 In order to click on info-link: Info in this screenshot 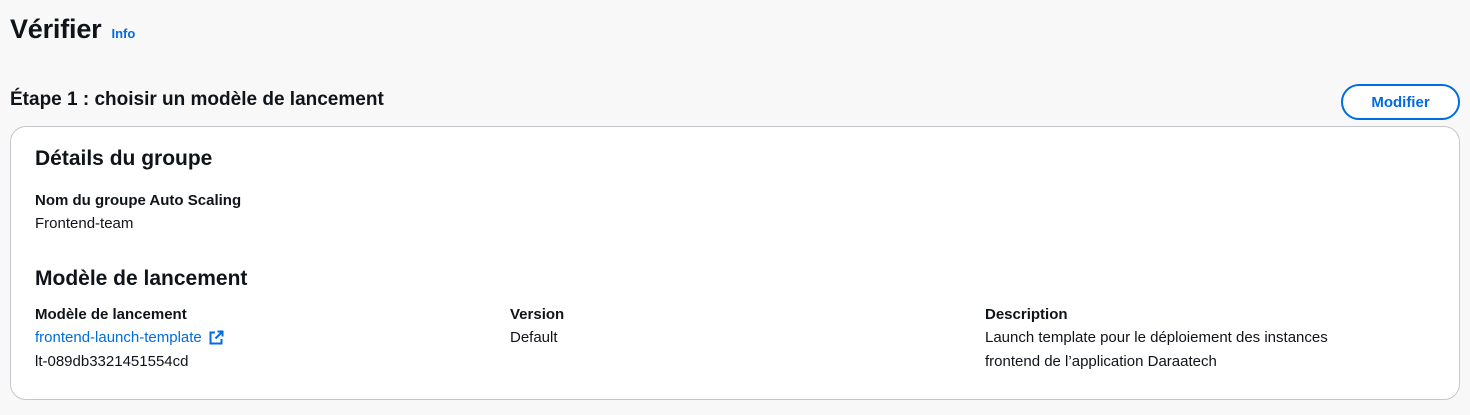, I will do `click(123, 33)`.